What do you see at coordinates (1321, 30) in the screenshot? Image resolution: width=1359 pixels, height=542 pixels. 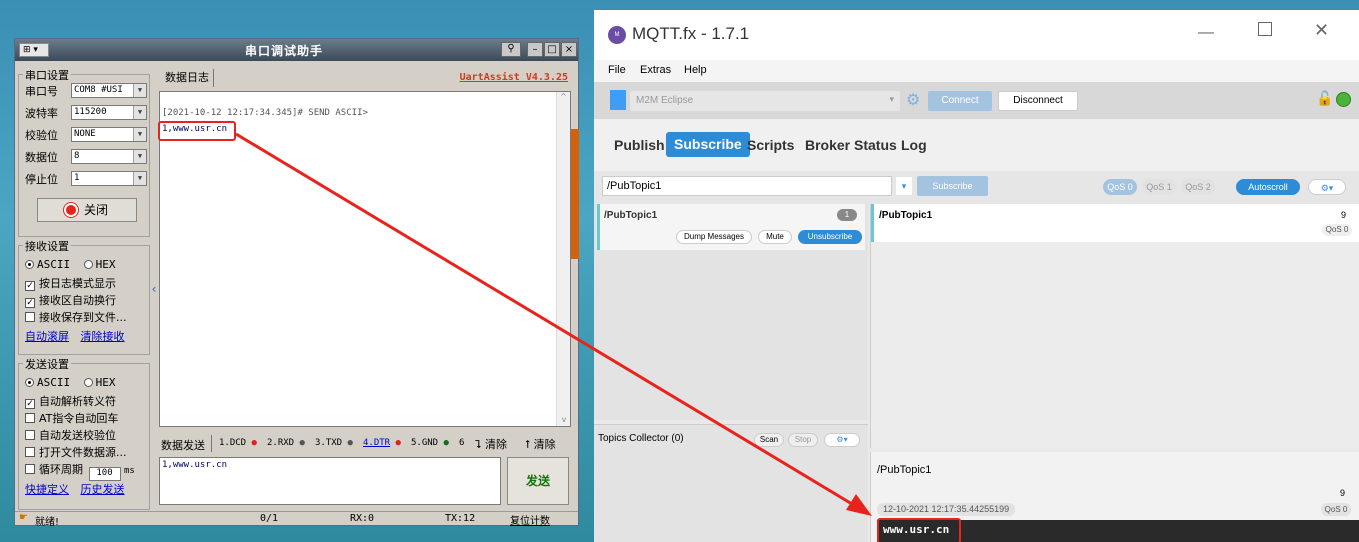 I see `close-button: ✕` at bounding box center [1321, 30].